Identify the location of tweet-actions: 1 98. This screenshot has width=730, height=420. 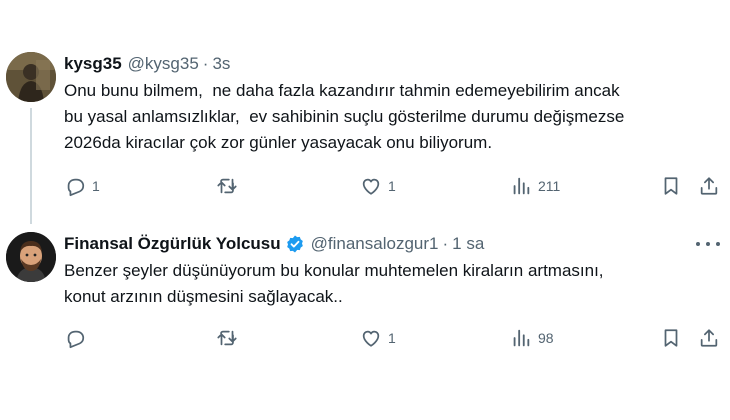
(393, 338).